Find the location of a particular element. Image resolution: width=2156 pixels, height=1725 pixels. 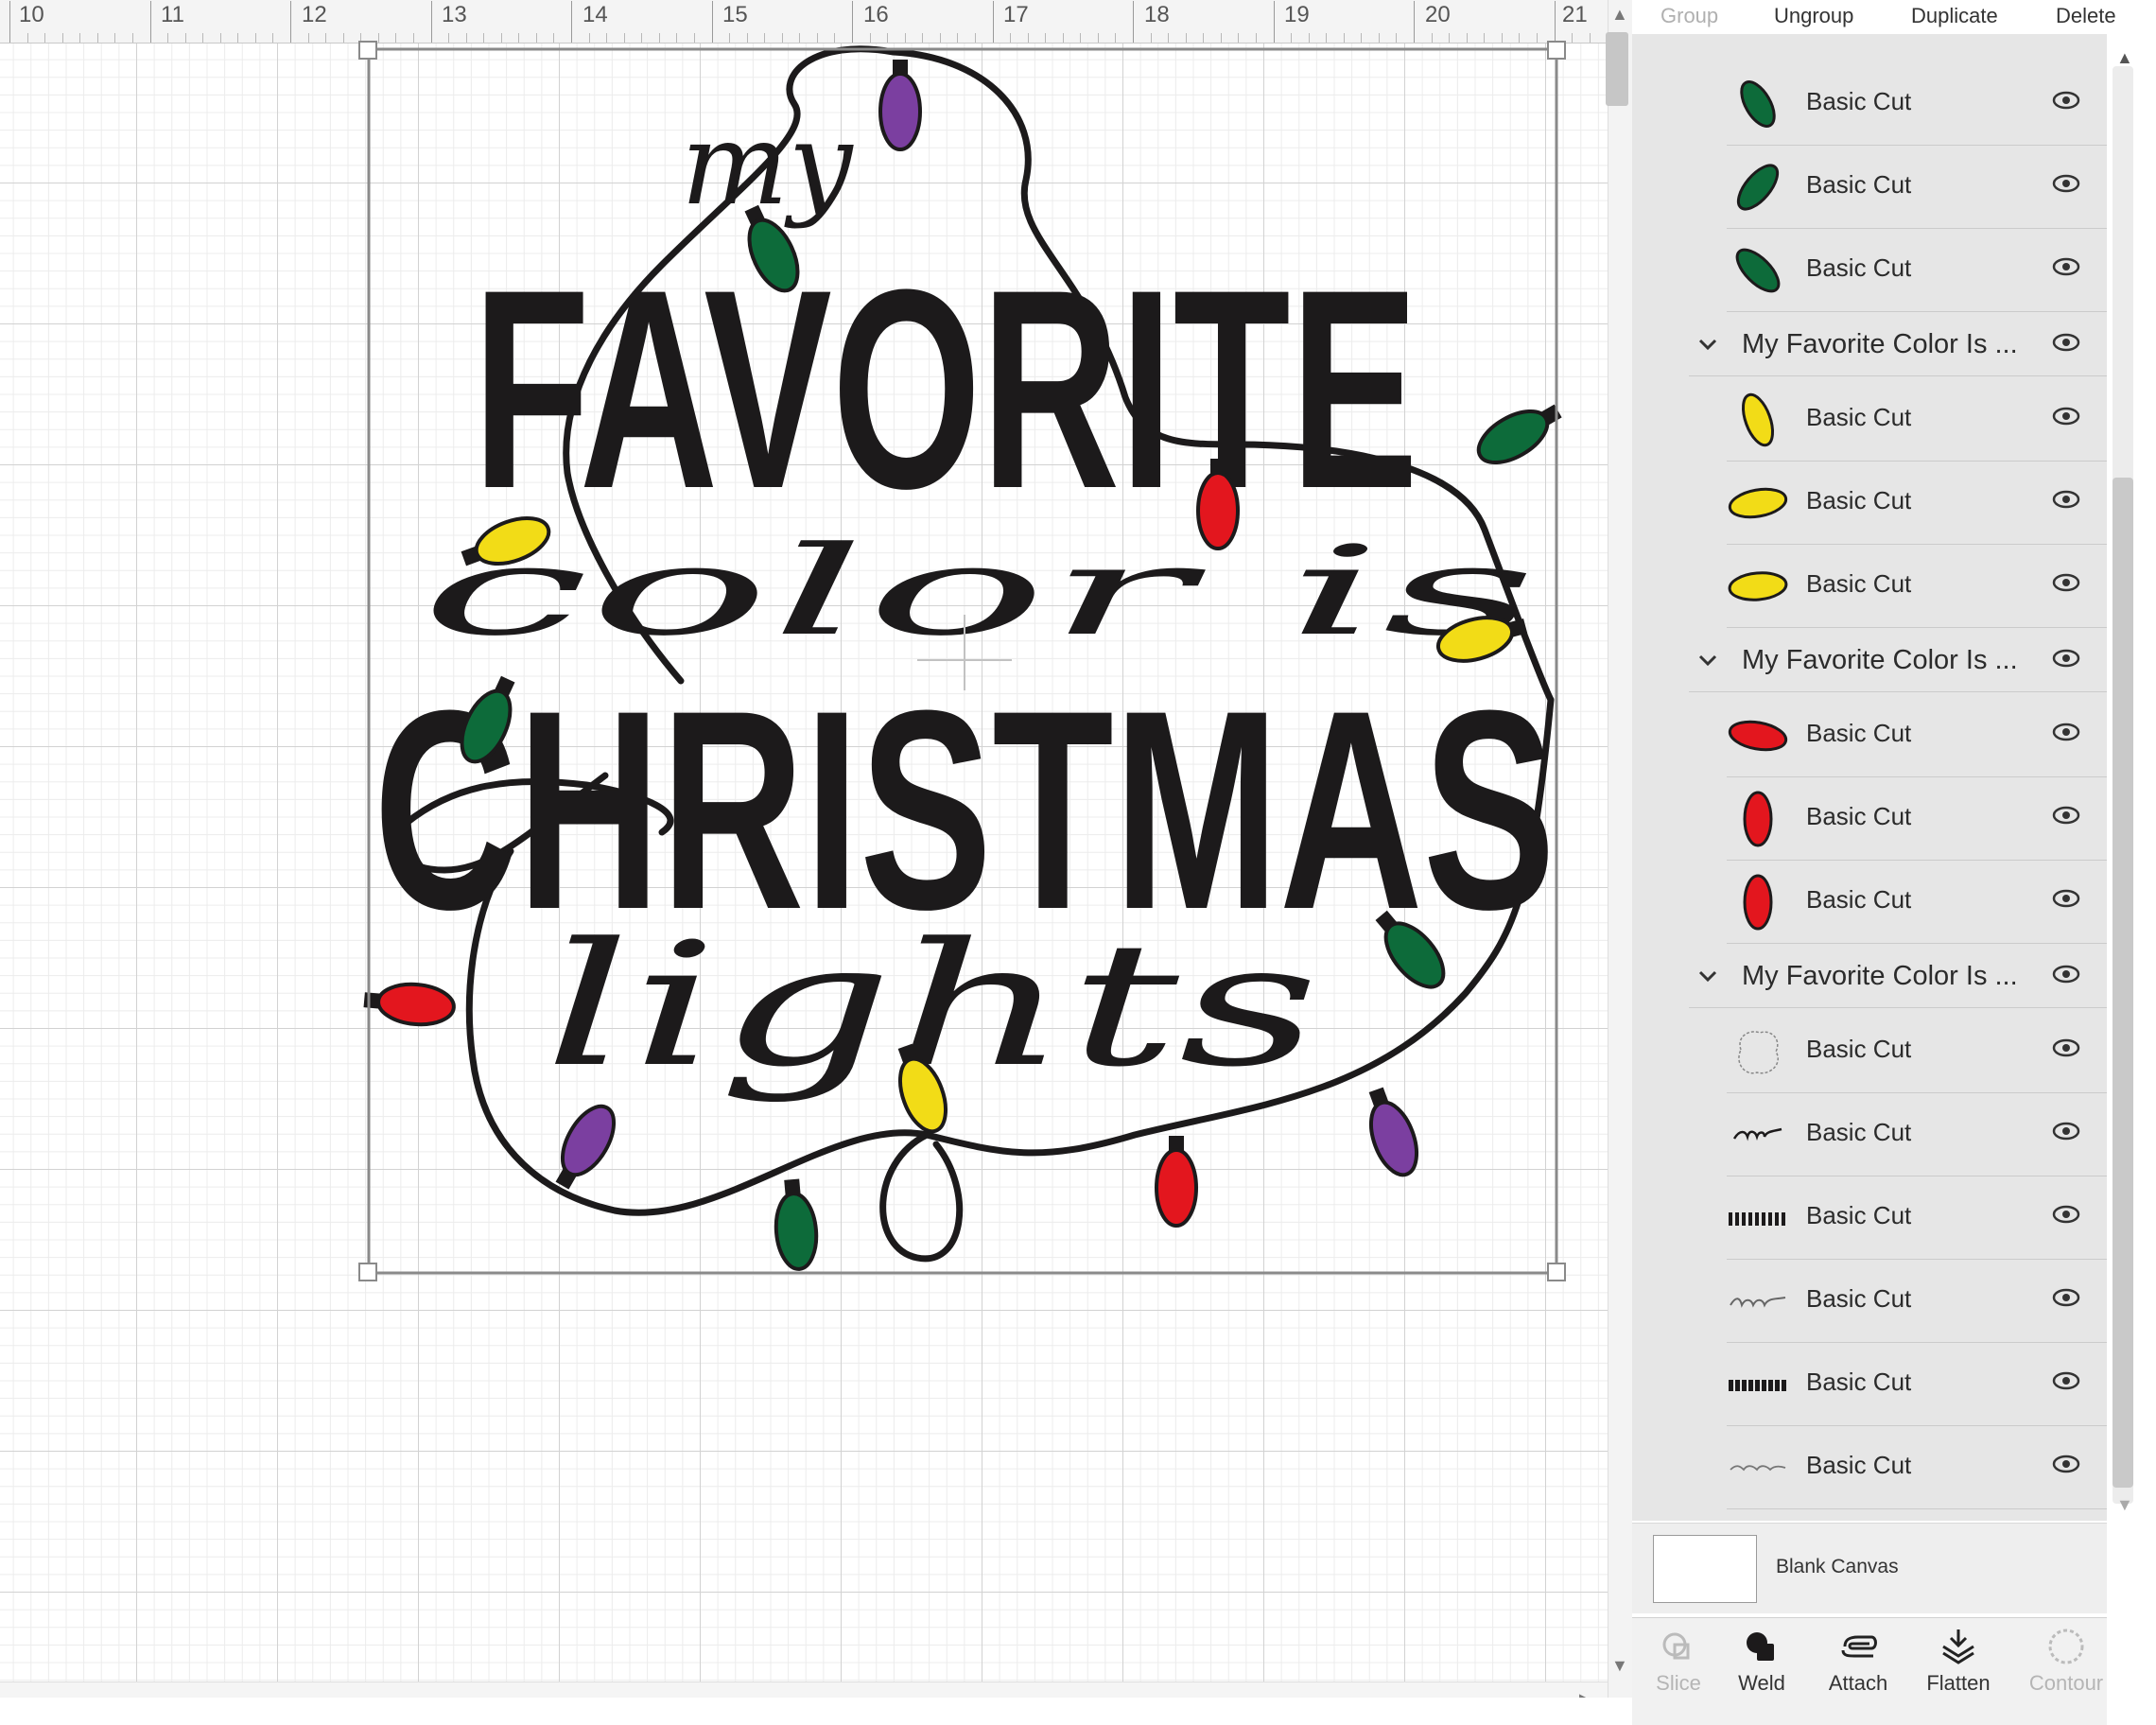

layer-thumbnail-red-bulb-icon is located at coordinates (1758, 736).